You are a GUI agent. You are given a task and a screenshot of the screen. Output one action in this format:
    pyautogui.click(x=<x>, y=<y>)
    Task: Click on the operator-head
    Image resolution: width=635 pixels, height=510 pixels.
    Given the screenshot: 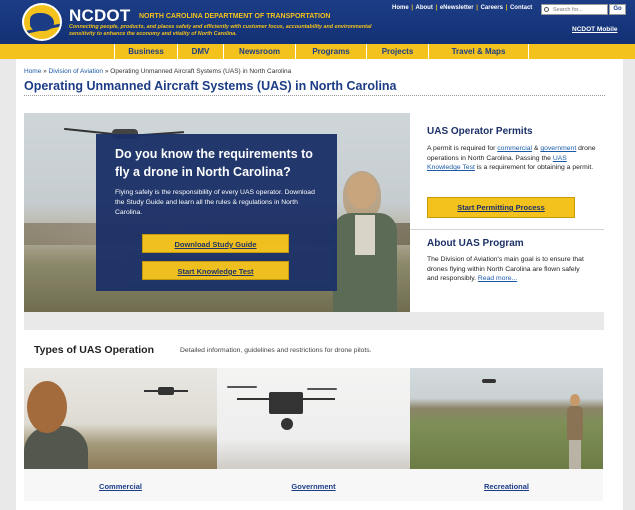 What is the action you would take?
    pyautogui.click(x=47, y=407)
    